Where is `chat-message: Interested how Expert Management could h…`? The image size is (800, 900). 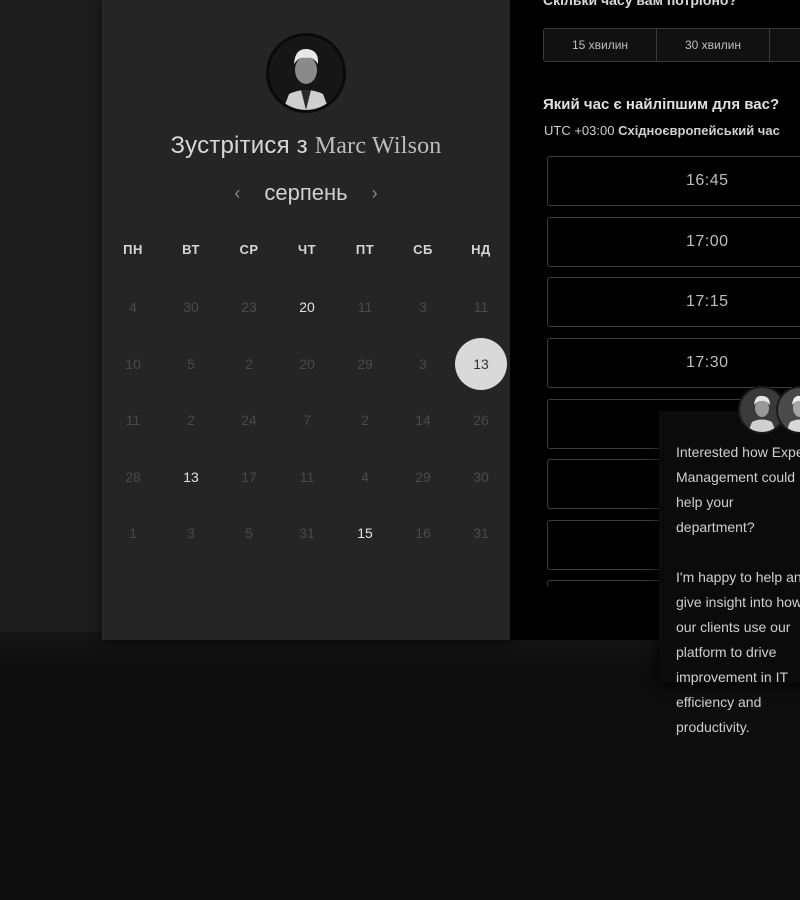
chat-message: Interested how Expert Management could h… is located at coordinates (738, 589).